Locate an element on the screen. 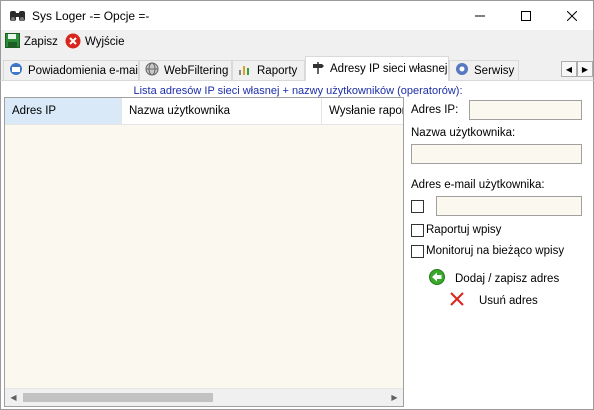 This screenshot has height=410, width=594. tab-scroll-right-button: ▶ is located at coordinates (585, 69).